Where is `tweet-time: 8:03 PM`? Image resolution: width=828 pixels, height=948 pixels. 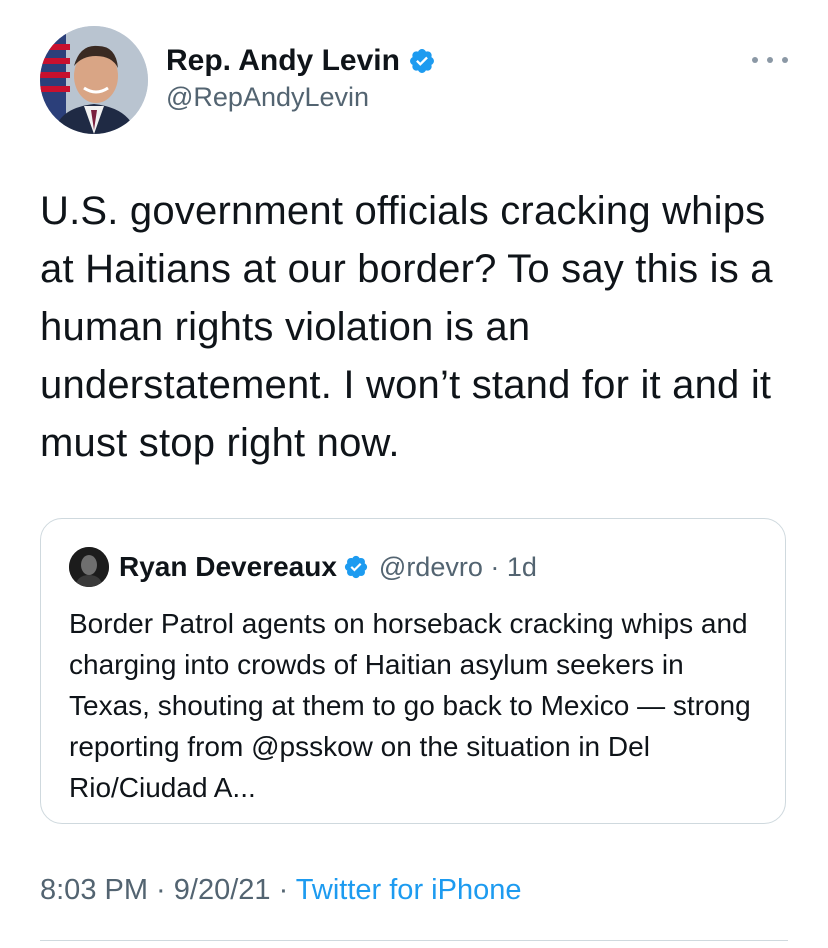 tweet-time: 8:03 PM is located at coordinates (94, 890).